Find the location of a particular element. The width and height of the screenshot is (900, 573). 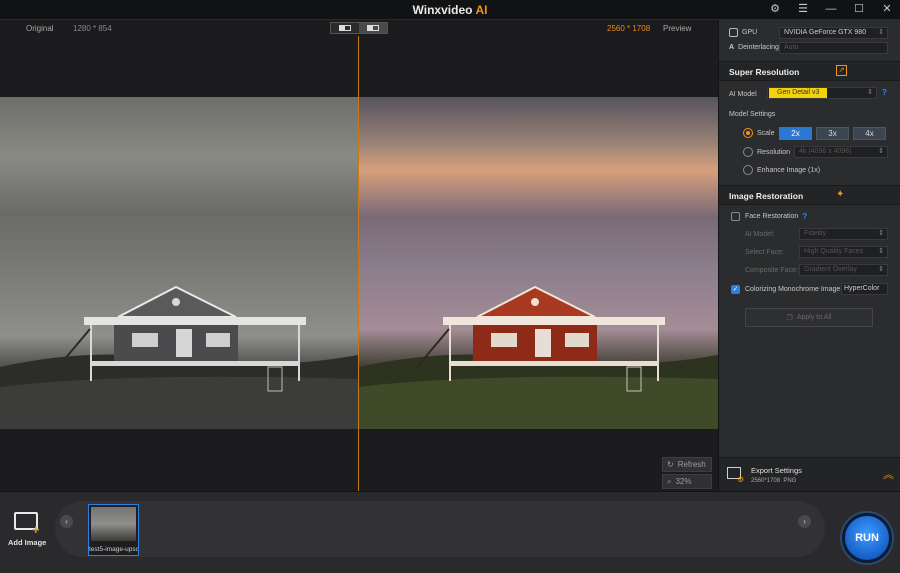

original-size: 1280 * 854 is located at coordinates (92, 28).